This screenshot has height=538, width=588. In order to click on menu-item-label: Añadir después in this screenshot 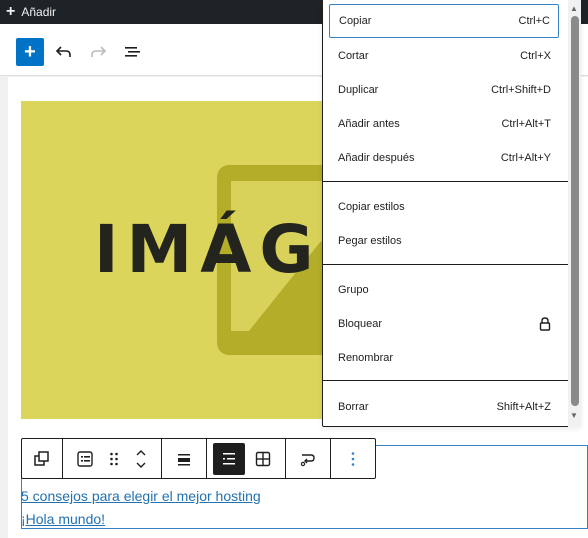, I will do `click(376, 158)`.